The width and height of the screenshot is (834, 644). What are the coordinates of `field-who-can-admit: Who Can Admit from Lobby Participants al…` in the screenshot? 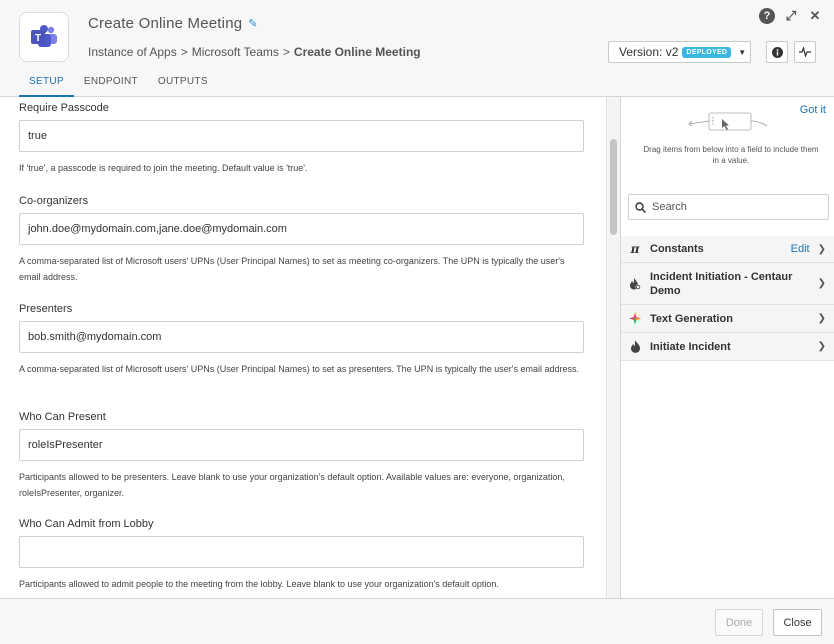 It's located at (301, 555).